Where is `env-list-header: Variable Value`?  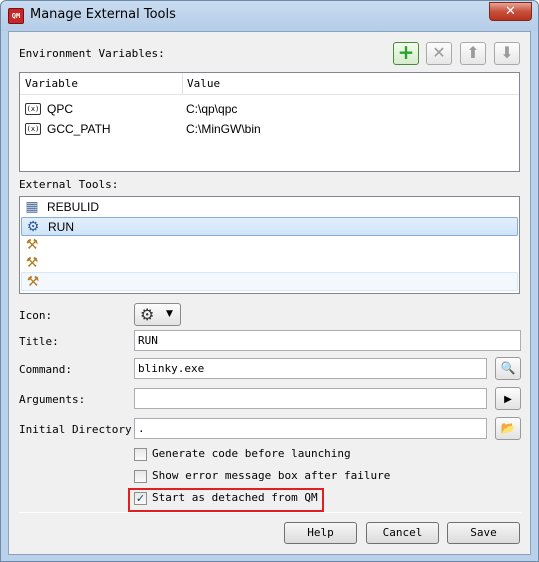
env-list-header: Variable Value is located at coordinates (269, 84).